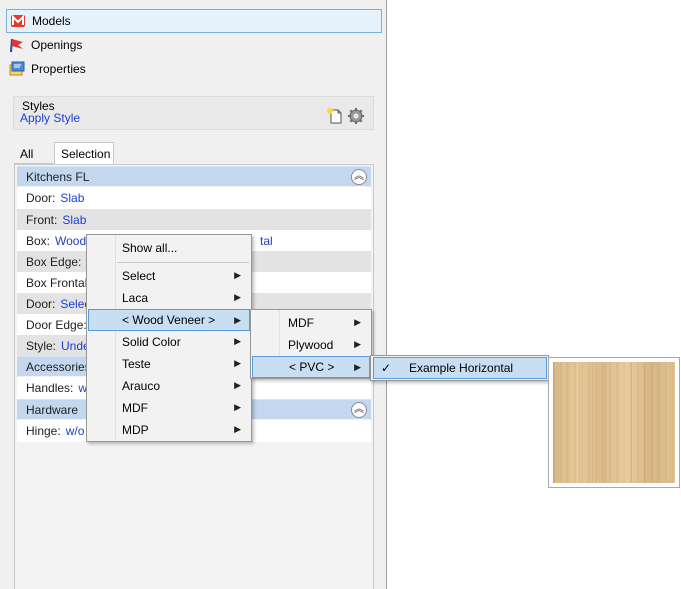 The height and width of the screenshot is (589, 681). I want to click on tab-all: All, so click(34, 154).